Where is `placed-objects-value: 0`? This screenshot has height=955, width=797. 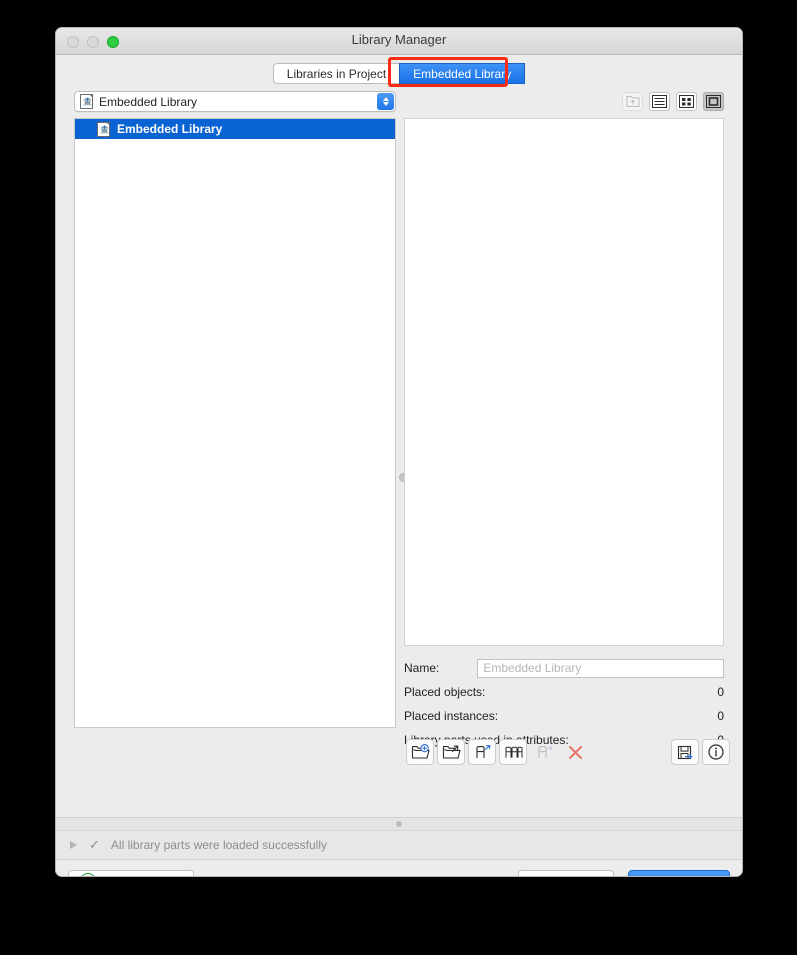 placed-objects-value: 0 is located at coordinates (720, 692).